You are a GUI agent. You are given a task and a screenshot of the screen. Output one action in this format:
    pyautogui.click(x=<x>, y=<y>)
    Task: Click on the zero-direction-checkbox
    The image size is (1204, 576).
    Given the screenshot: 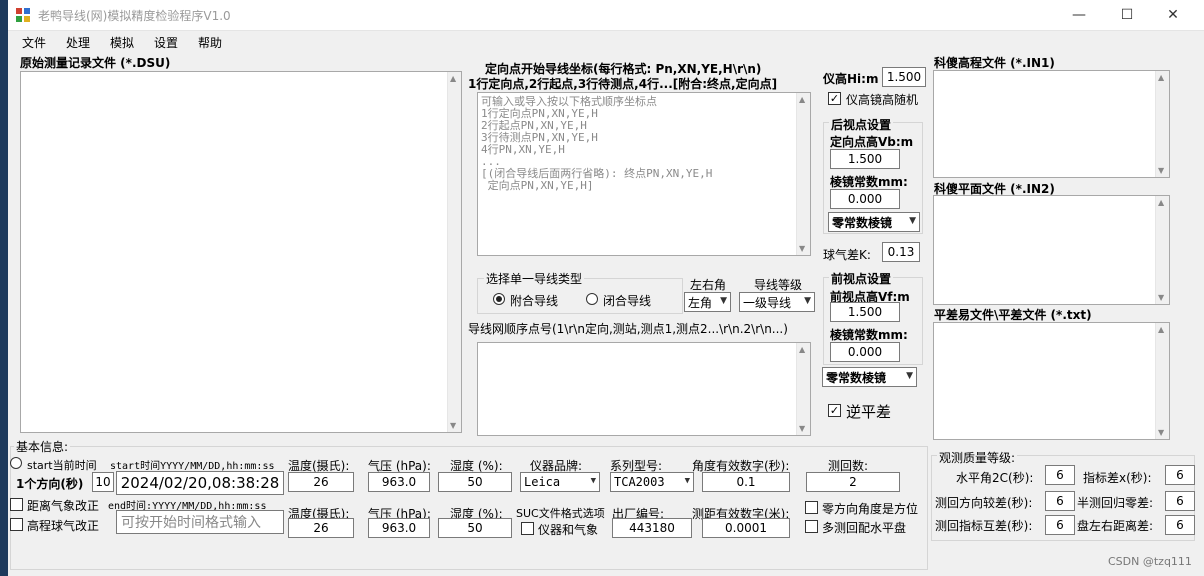 What is the action you would take?
    pyautogui.click(x=811, y=507)
    